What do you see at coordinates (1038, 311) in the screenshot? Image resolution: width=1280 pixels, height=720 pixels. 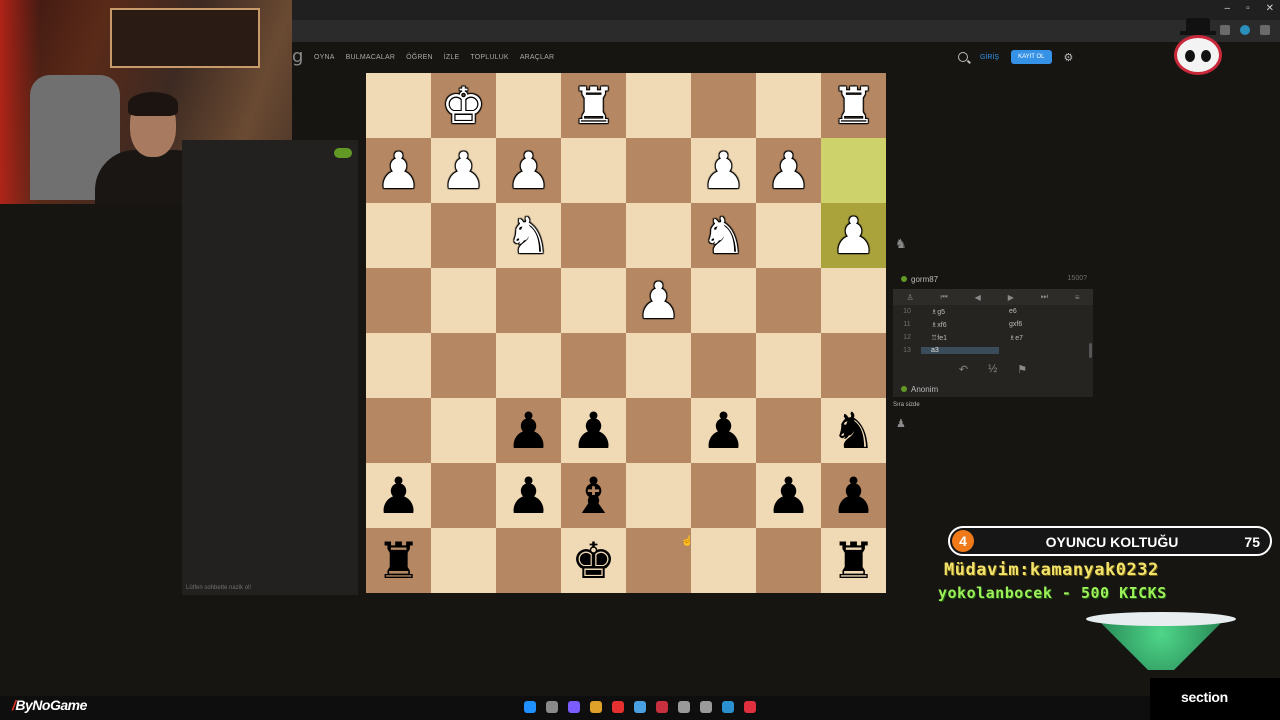 I see `black-move: e6` at bounding box center [1038, 311].